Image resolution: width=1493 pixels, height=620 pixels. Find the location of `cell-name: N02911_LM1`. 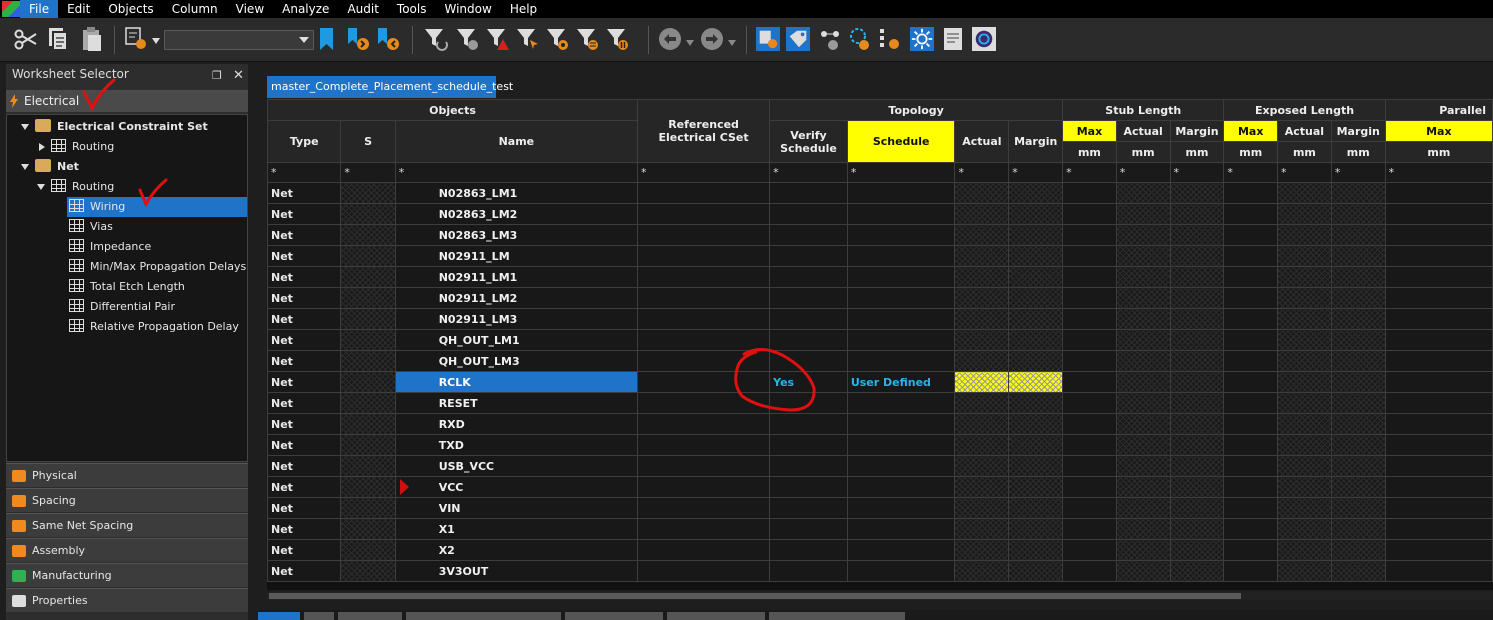

cell-name: N02911_LM1 is located at coordinates (516, 277).